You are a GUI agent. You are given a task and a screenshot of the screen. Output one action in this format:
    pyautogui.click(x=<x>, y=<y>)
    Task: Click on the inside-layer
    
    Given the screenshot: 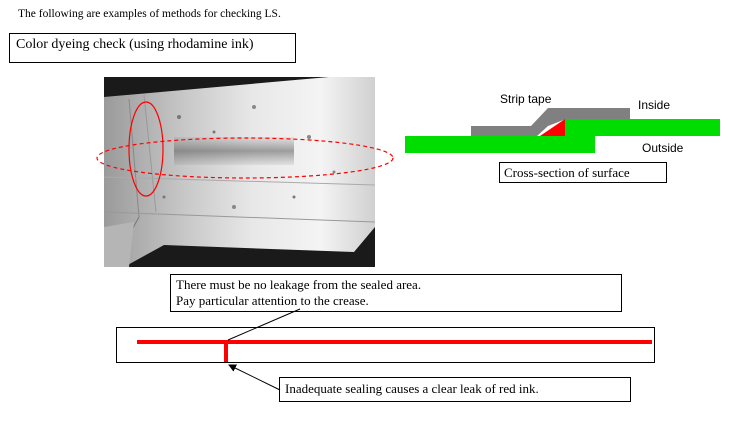 What is the action you would take?
    pyautogui.click(x=642, y=127)
    